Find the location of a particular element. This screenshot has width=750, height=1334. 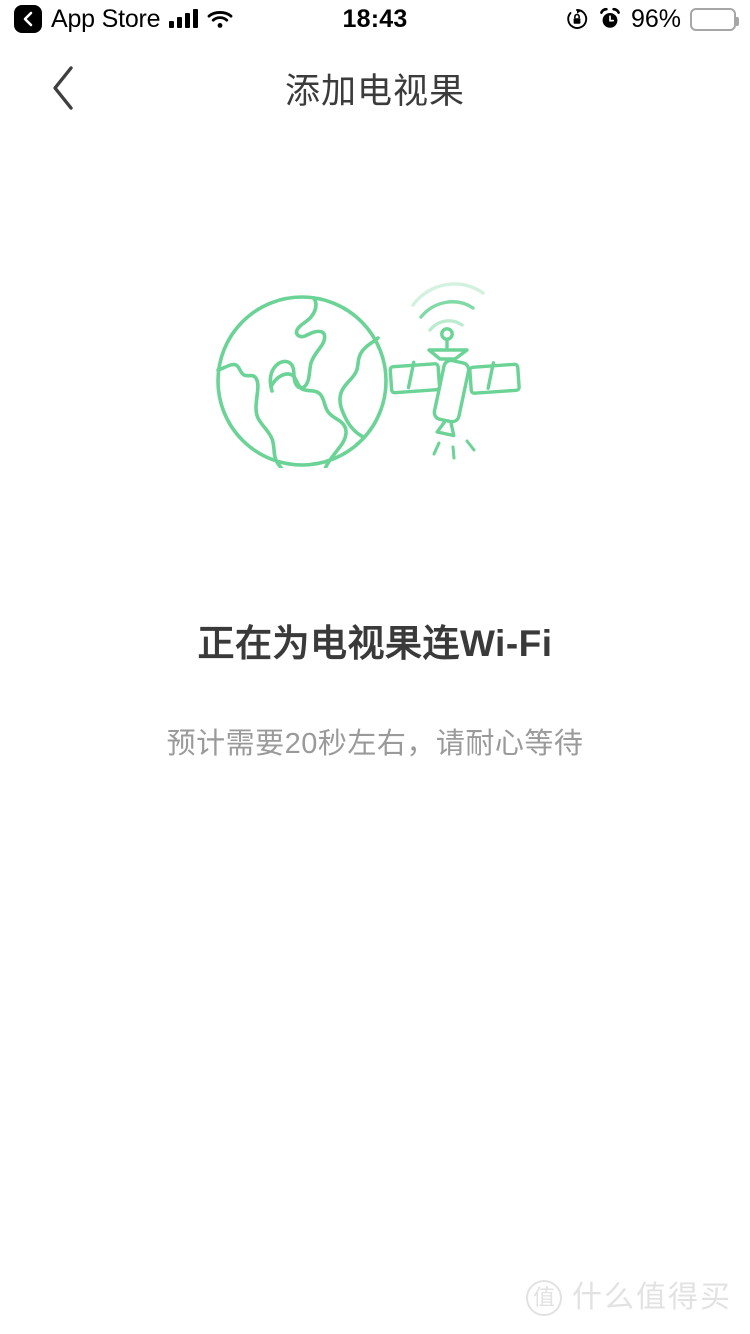

watermark-label: 什么值得买 is located at coordinates (652, 1297).